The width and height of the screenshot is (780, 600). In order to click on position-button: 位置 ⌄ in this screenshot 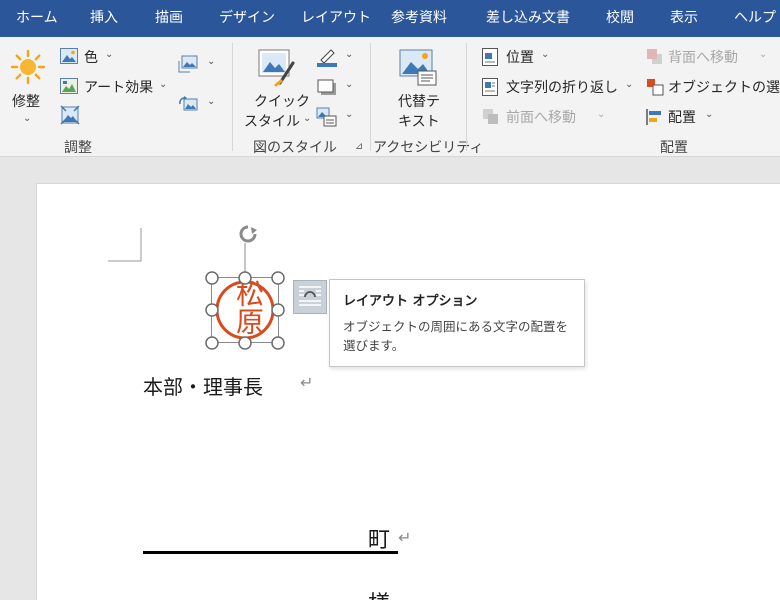, I will do `click(520, 57)`.